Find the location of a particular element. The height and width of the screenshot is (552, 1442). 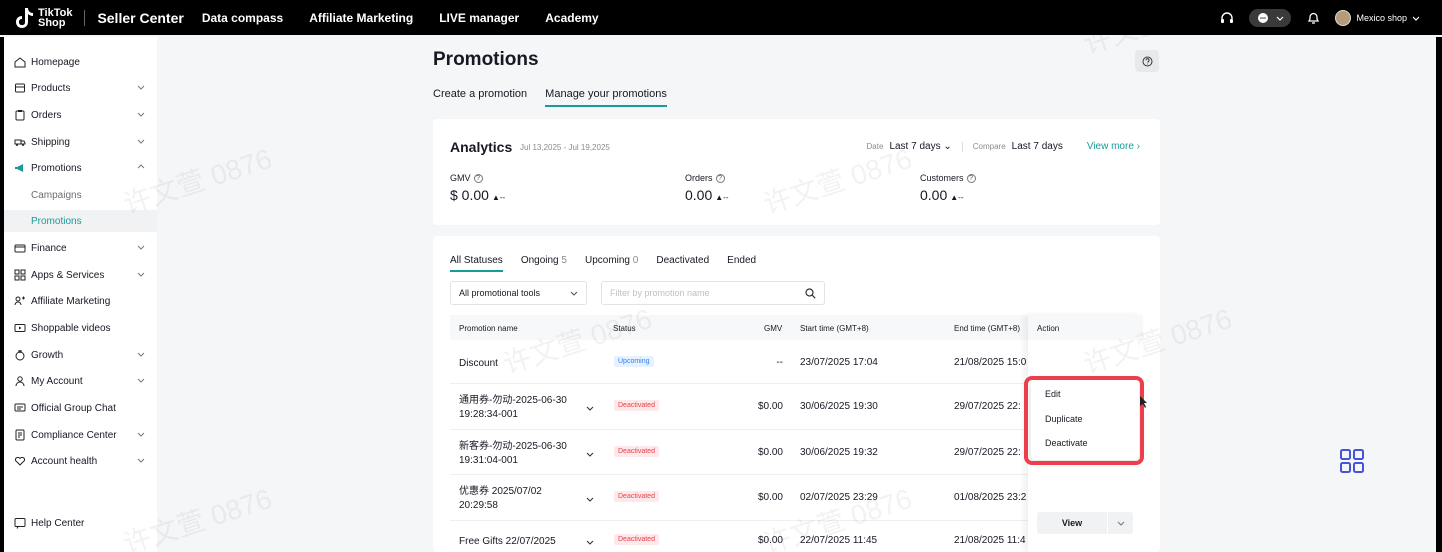

end-time: 21/08/2025 15:0 is located at coordinates (990, 362).